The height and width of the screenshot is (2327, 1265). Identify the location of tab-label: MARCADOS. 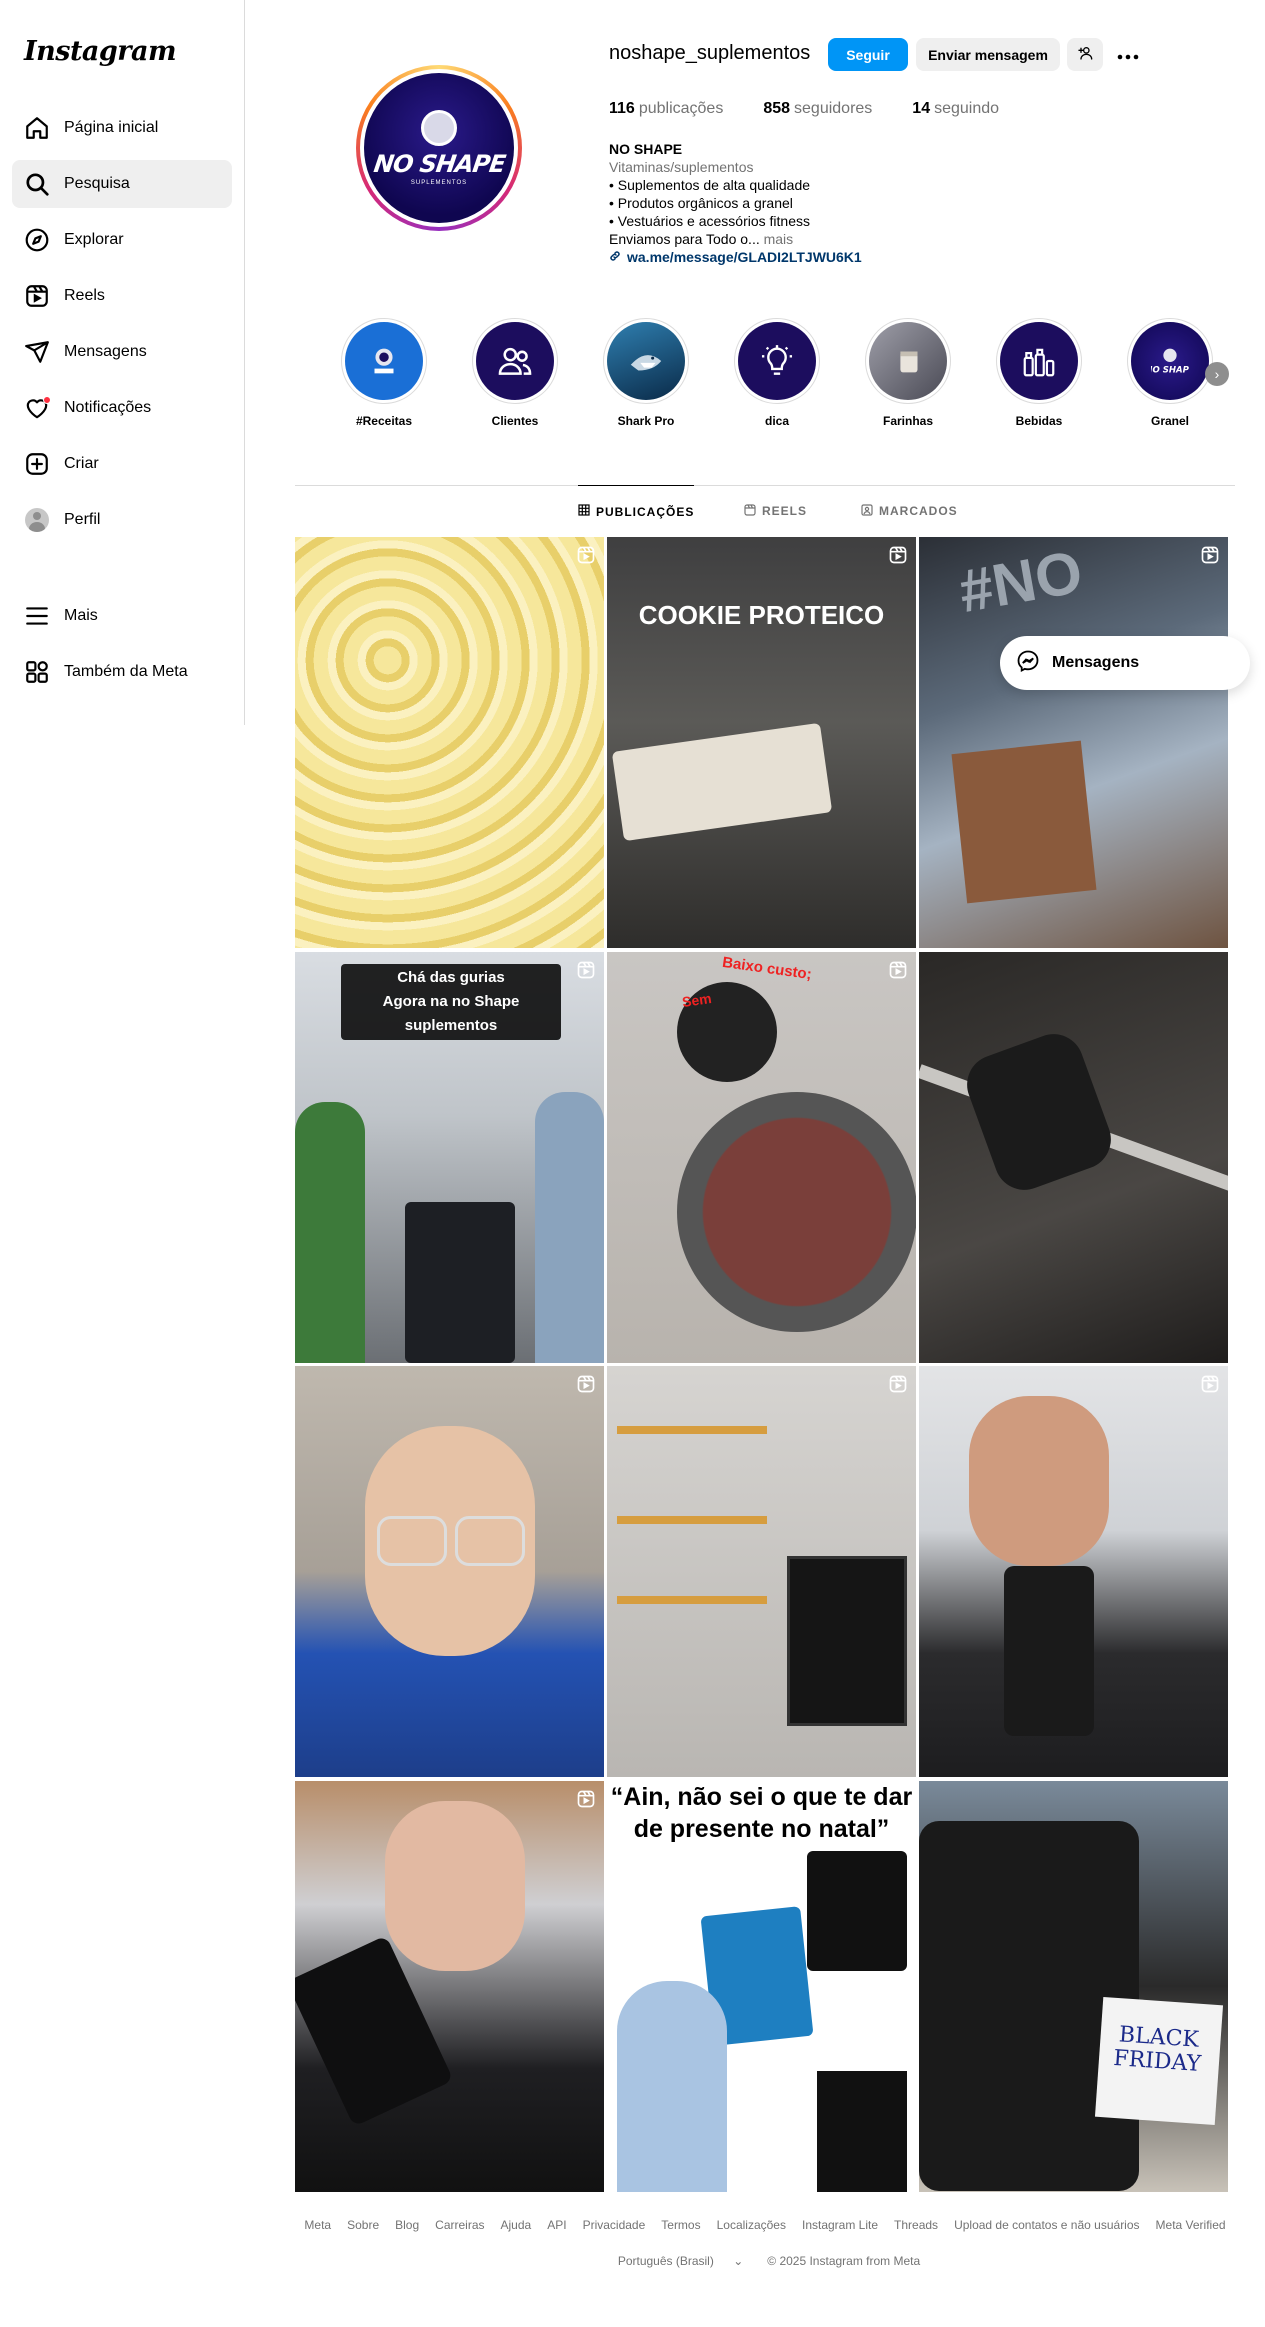
(918, 511).